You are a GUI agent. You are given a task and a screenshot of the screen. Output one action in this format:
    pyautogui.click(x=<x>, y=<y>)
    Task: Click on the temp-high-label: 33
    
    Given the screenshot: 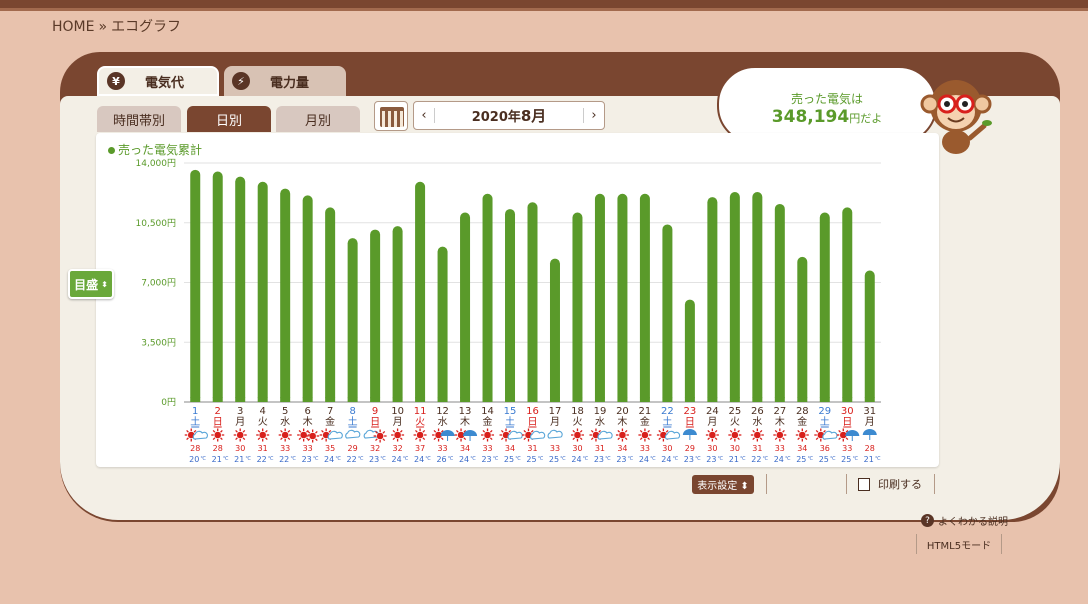 What is the action you would take?
    pyautogui.click(x=487, y=448)
    